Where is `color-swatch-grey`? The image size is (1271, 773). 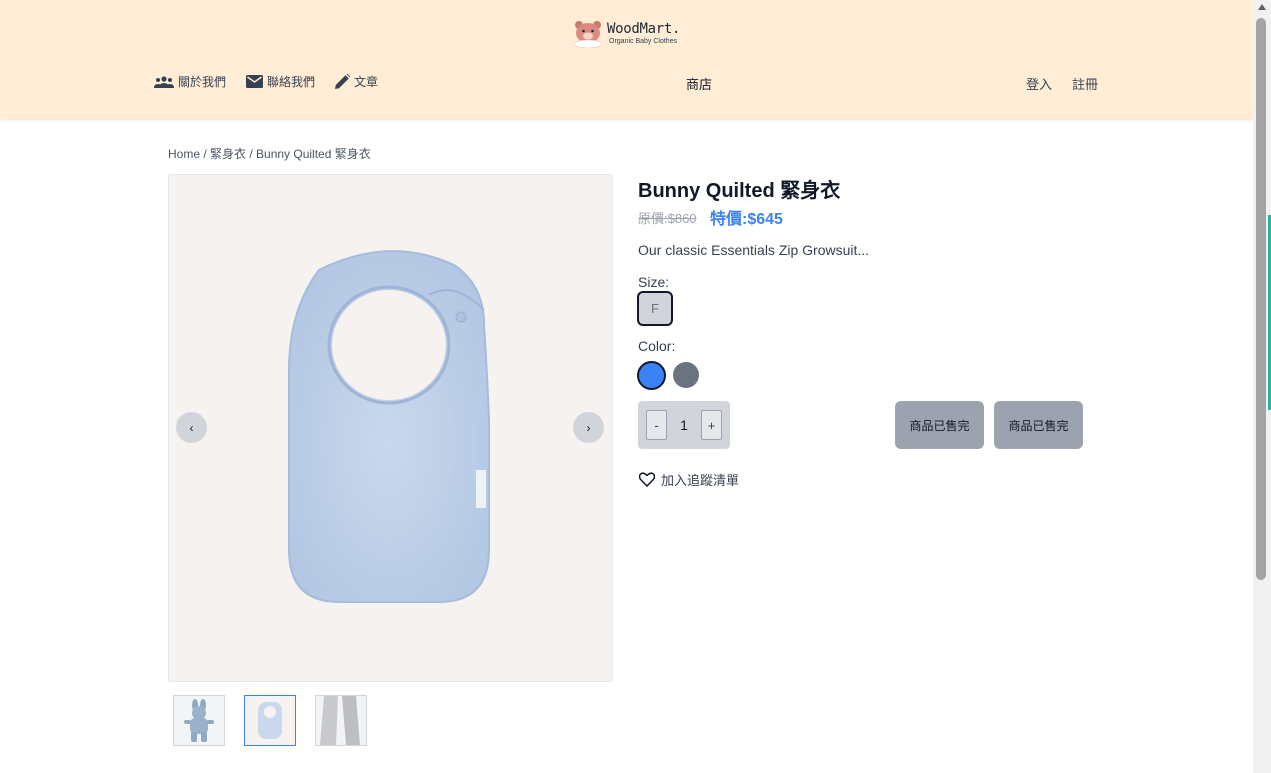
color-swatch-grey is located at coordinates (686, 375).